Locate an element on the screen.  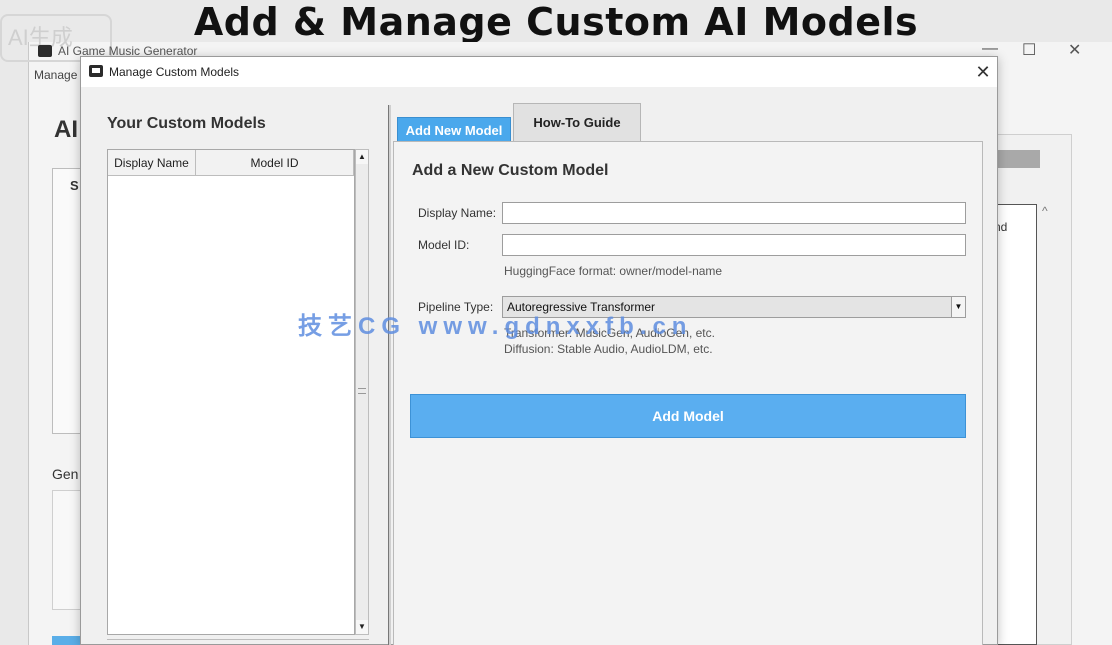
scroll-up-icon: ▲ is located at coordinates (362, 157).